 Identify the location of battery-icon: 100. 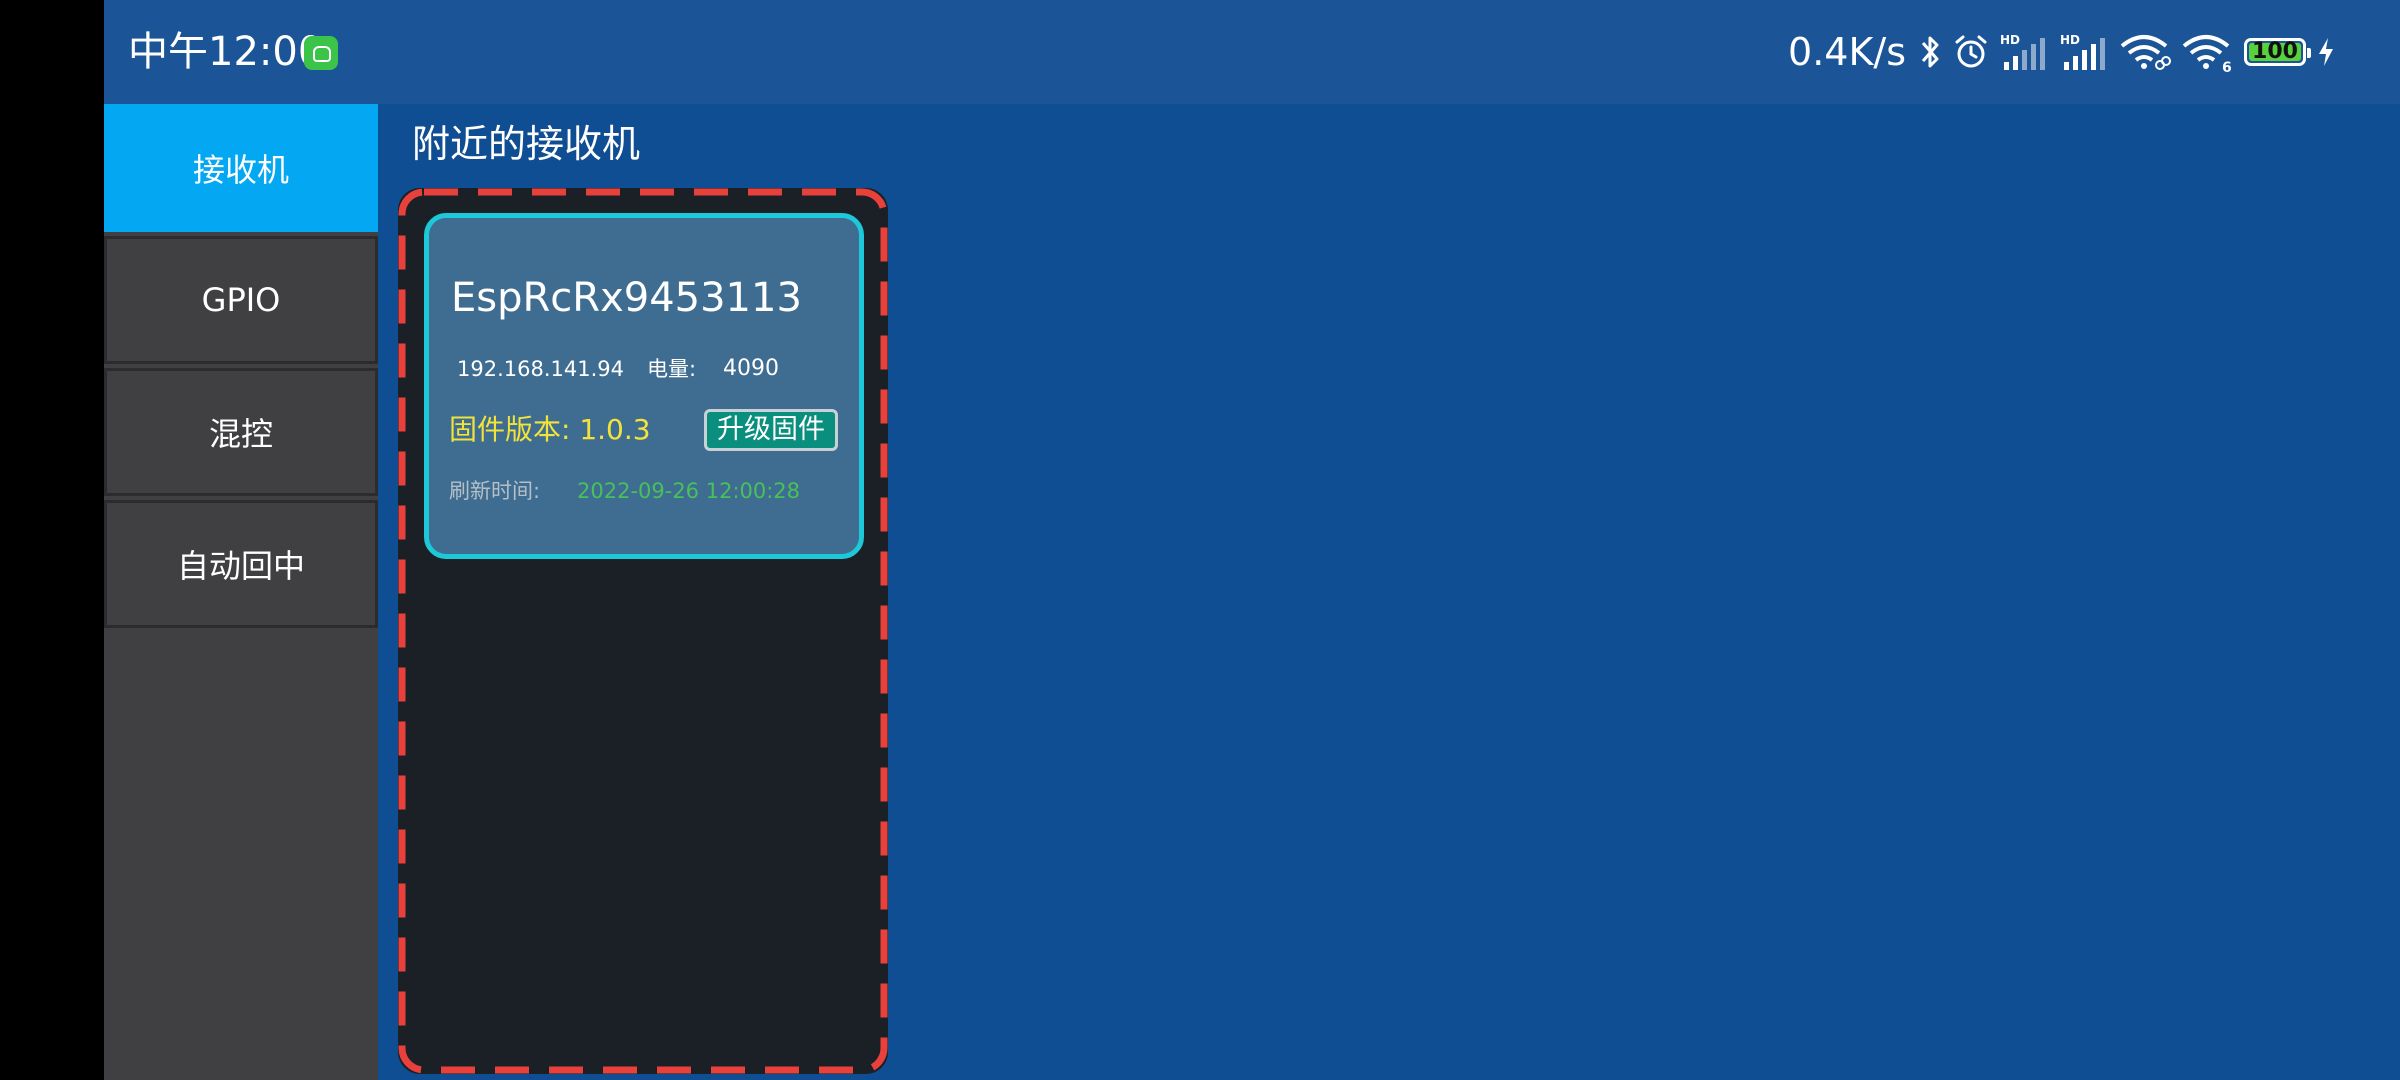
(2277, 52).